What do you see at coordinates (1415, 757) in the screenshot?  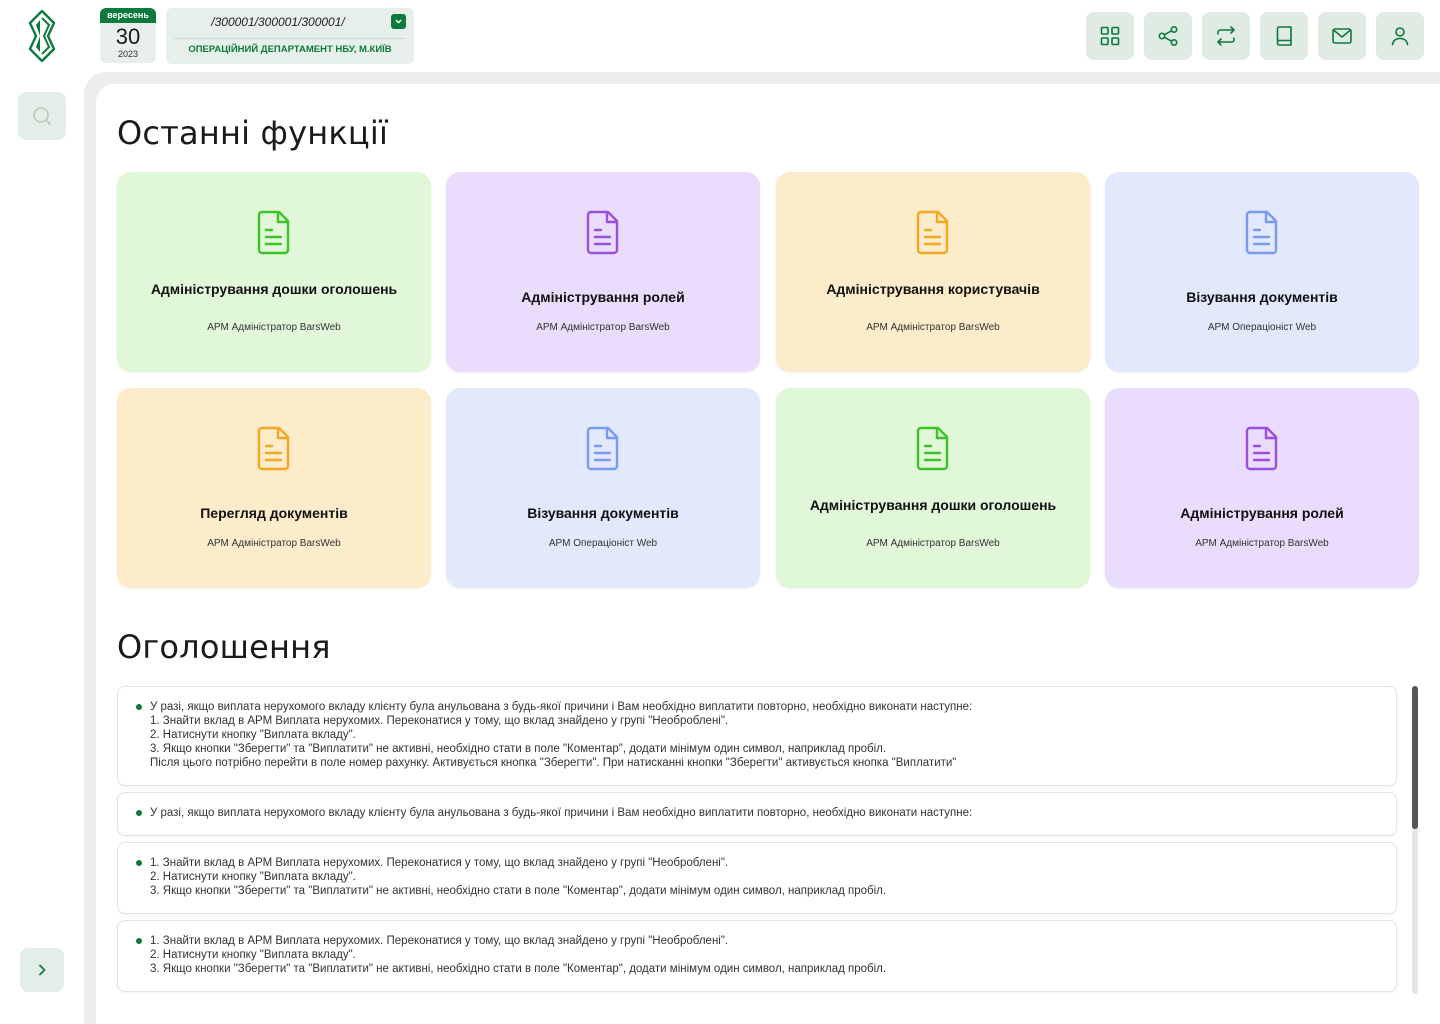 I see `announcements-scrollbar-thumb` at bounding box center [1415, 757].